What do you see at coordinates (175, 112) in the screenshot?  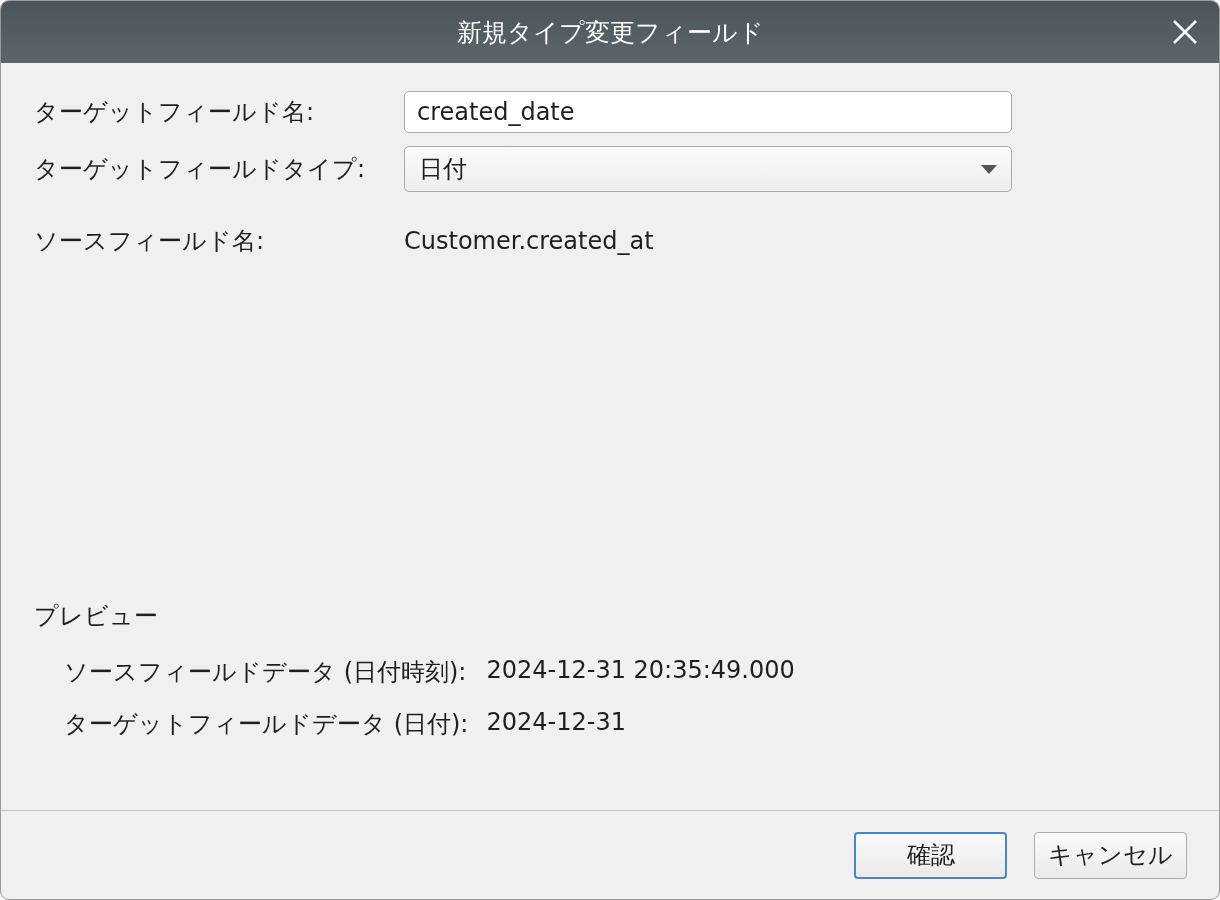 I see `field-label: ターゲットフィールド名:` at bounding box center [175, 112].